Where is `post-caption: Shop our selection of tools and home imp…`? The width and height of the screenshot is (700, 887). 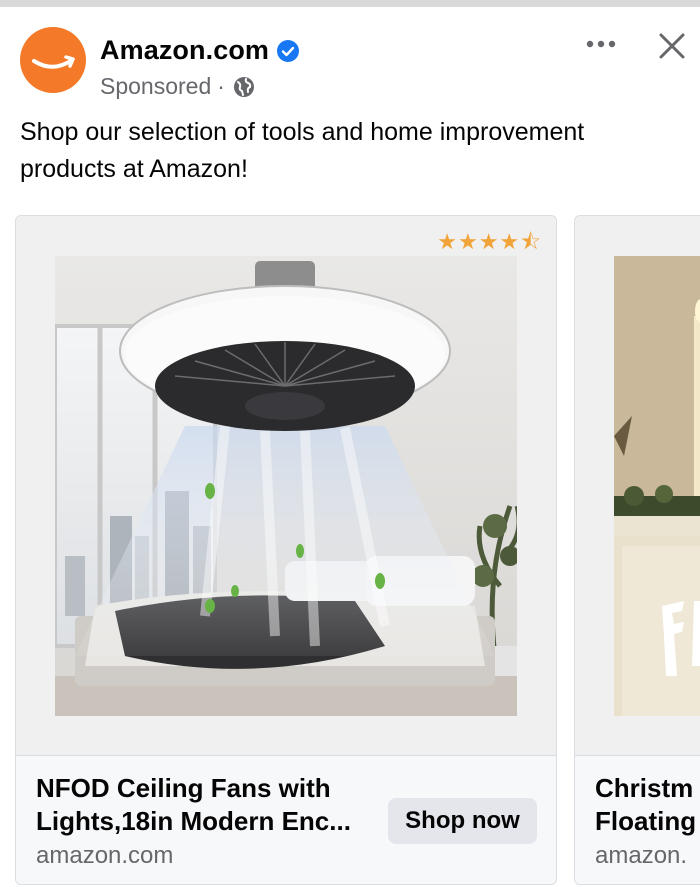
post-caption: Shop our selection of tools and home imp… is located at coordinates (302, 150).